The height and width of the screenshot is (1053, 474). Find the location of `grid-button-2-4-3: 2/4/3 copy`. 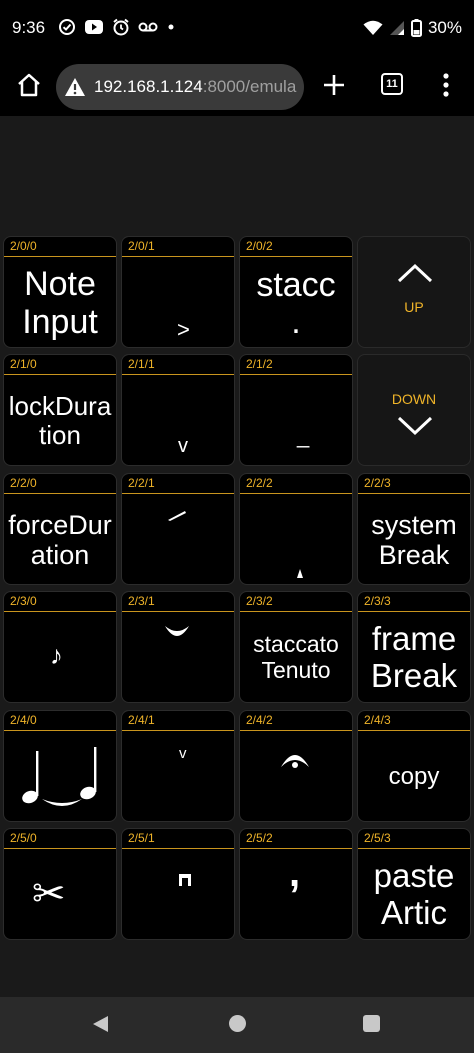

grid-button-2-4-3: 2/4/3 copy is located at coordinates (414, 766).